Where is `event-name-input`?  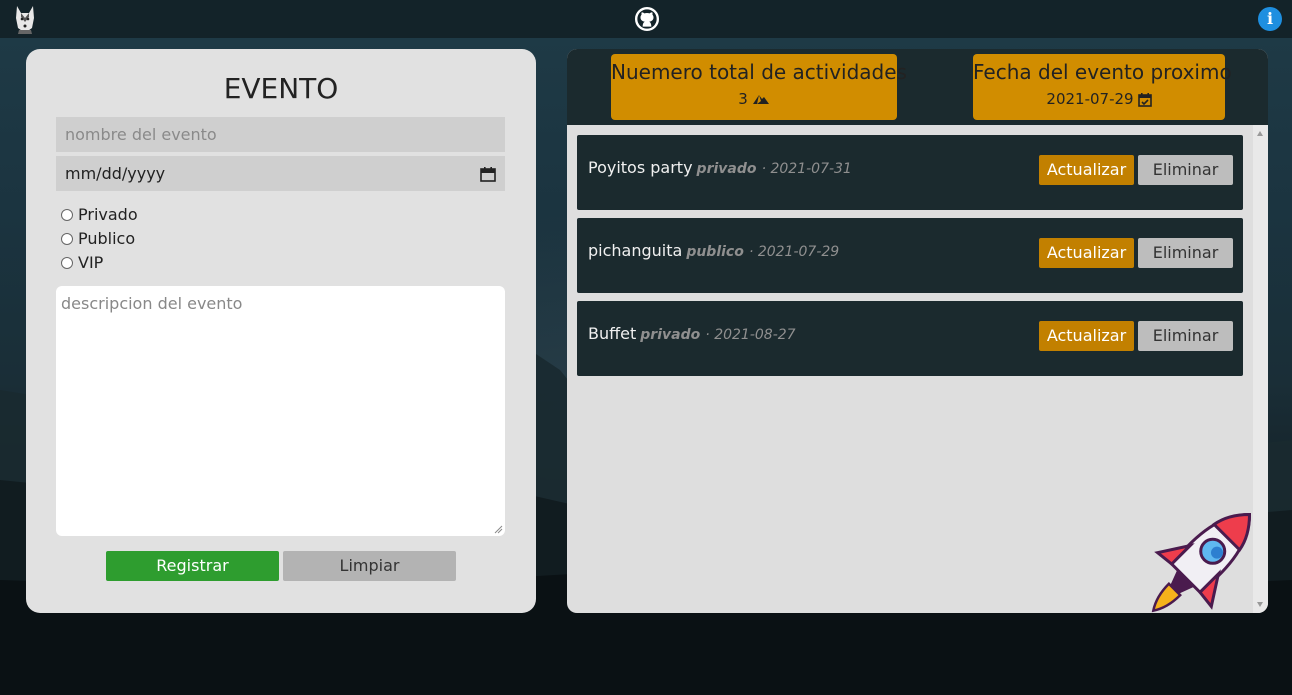
event-name-input is located at coordinates (280, 134).